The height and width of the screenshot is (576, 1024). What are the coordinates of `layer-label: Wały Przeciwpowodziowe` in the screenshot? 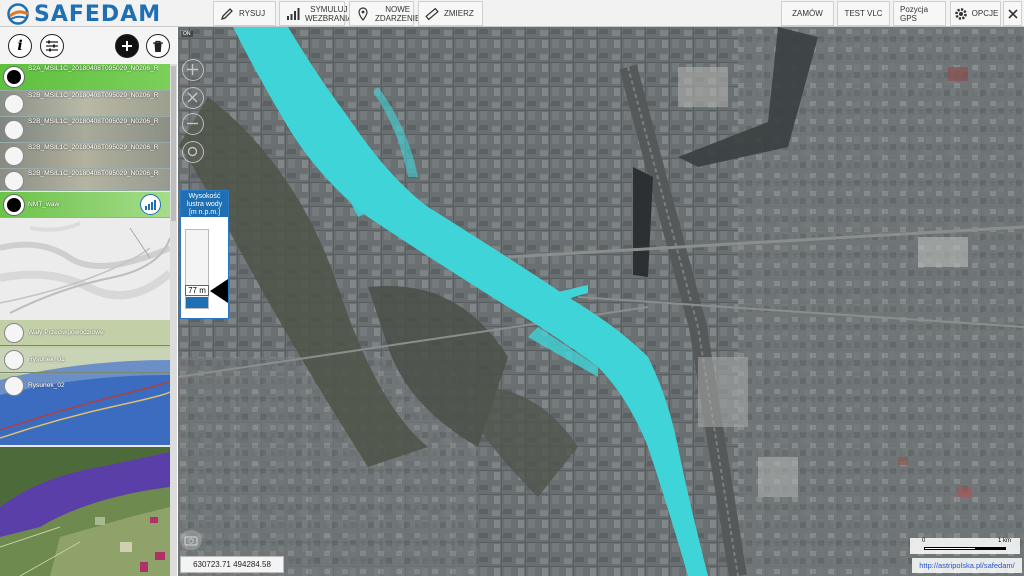 It's located at (66, 332).